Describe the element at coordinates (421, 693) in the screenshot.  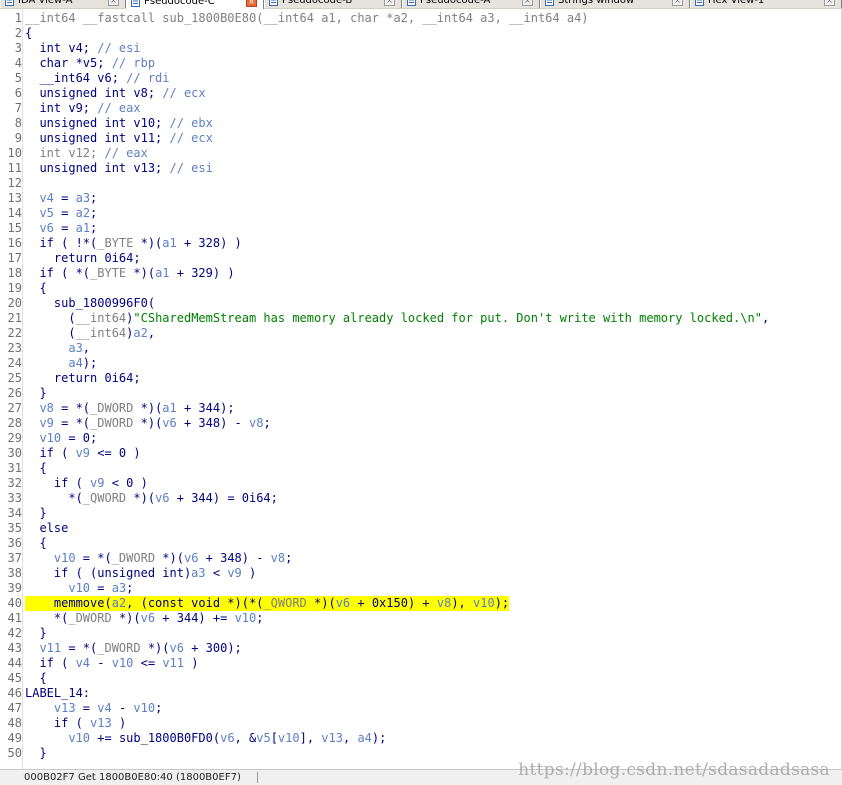
I see `code-line: 46 LABEL_14:` at that location.